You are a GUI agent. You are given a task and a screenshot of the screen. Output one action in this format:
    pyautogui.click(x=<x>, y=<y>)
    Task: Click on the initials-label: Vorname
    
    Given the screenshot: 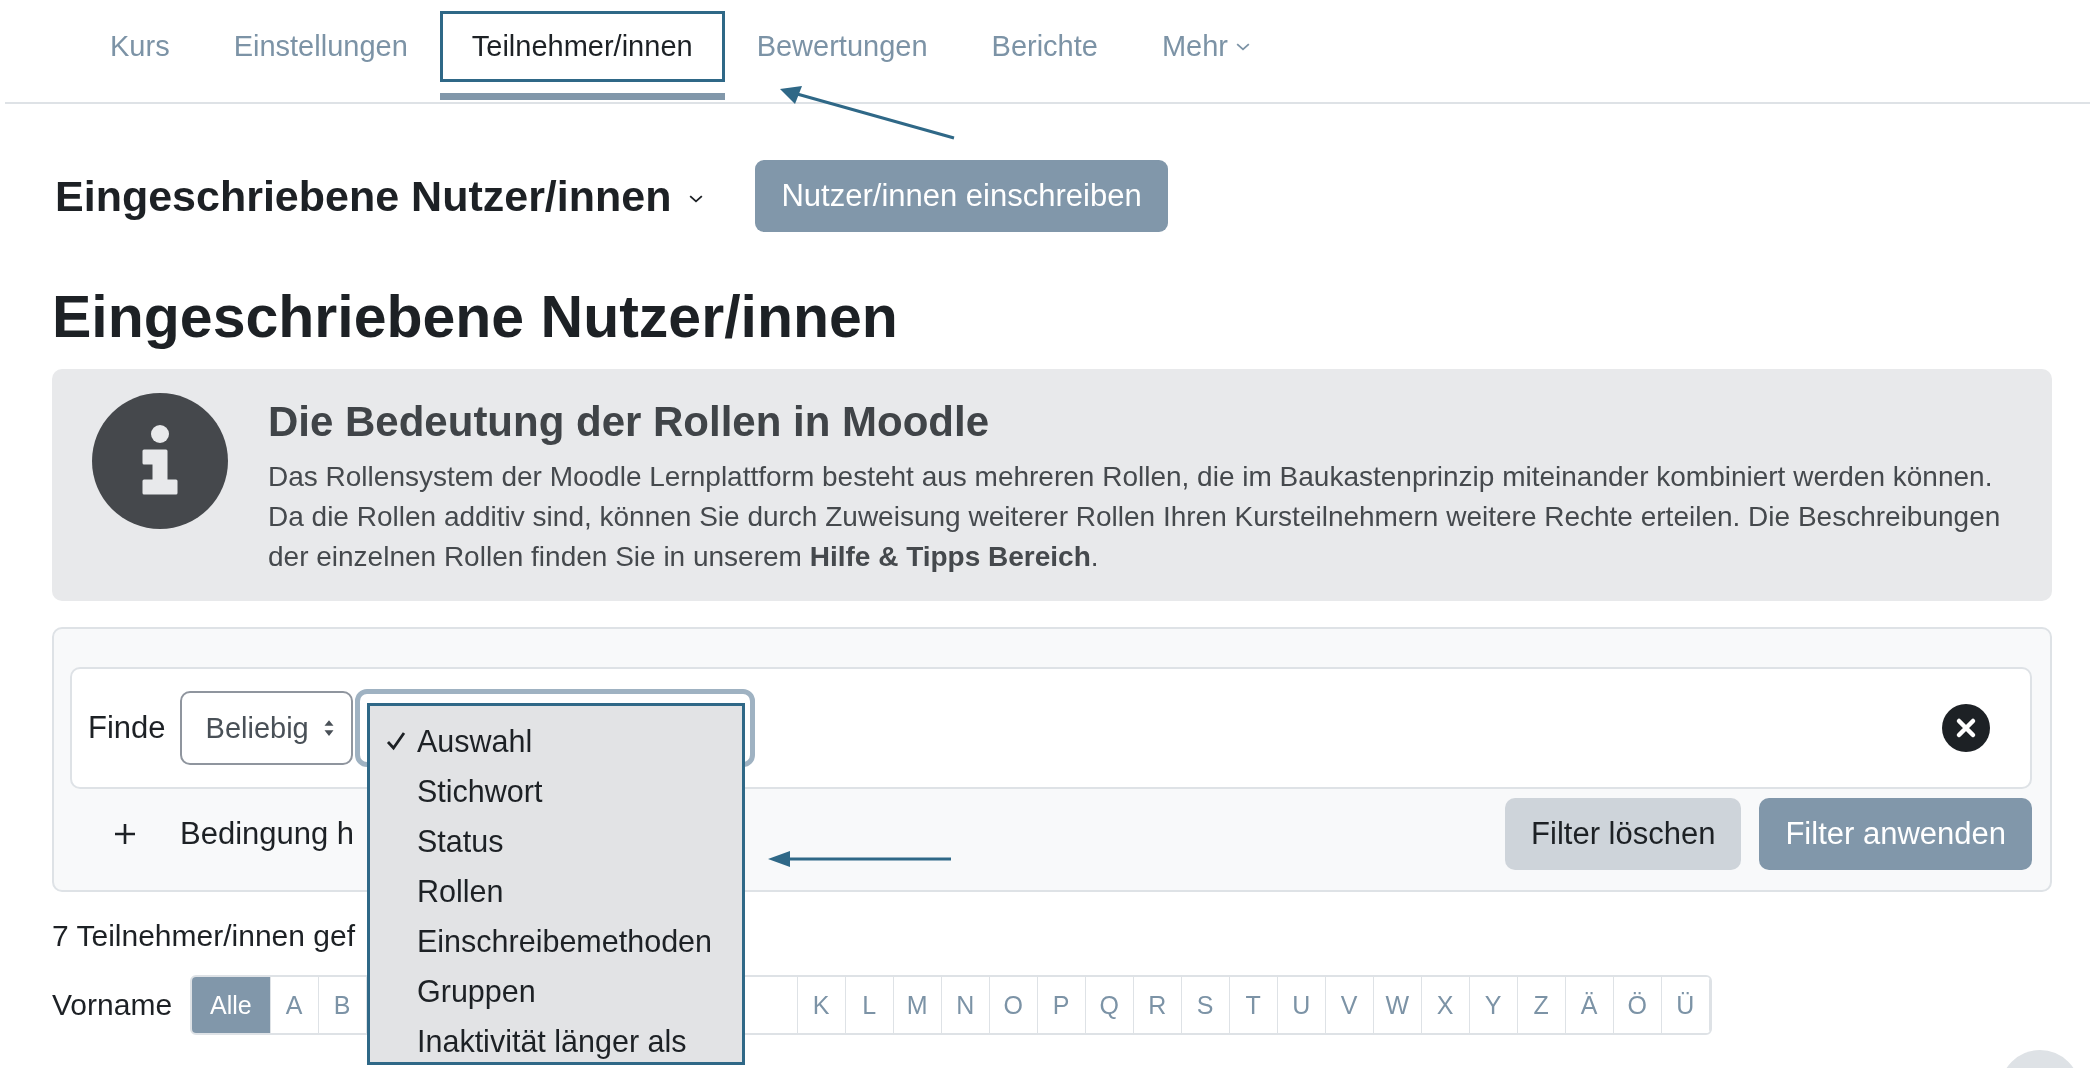 What is the action you would take?
    pyautogui.click(x=113, y=1005)
    